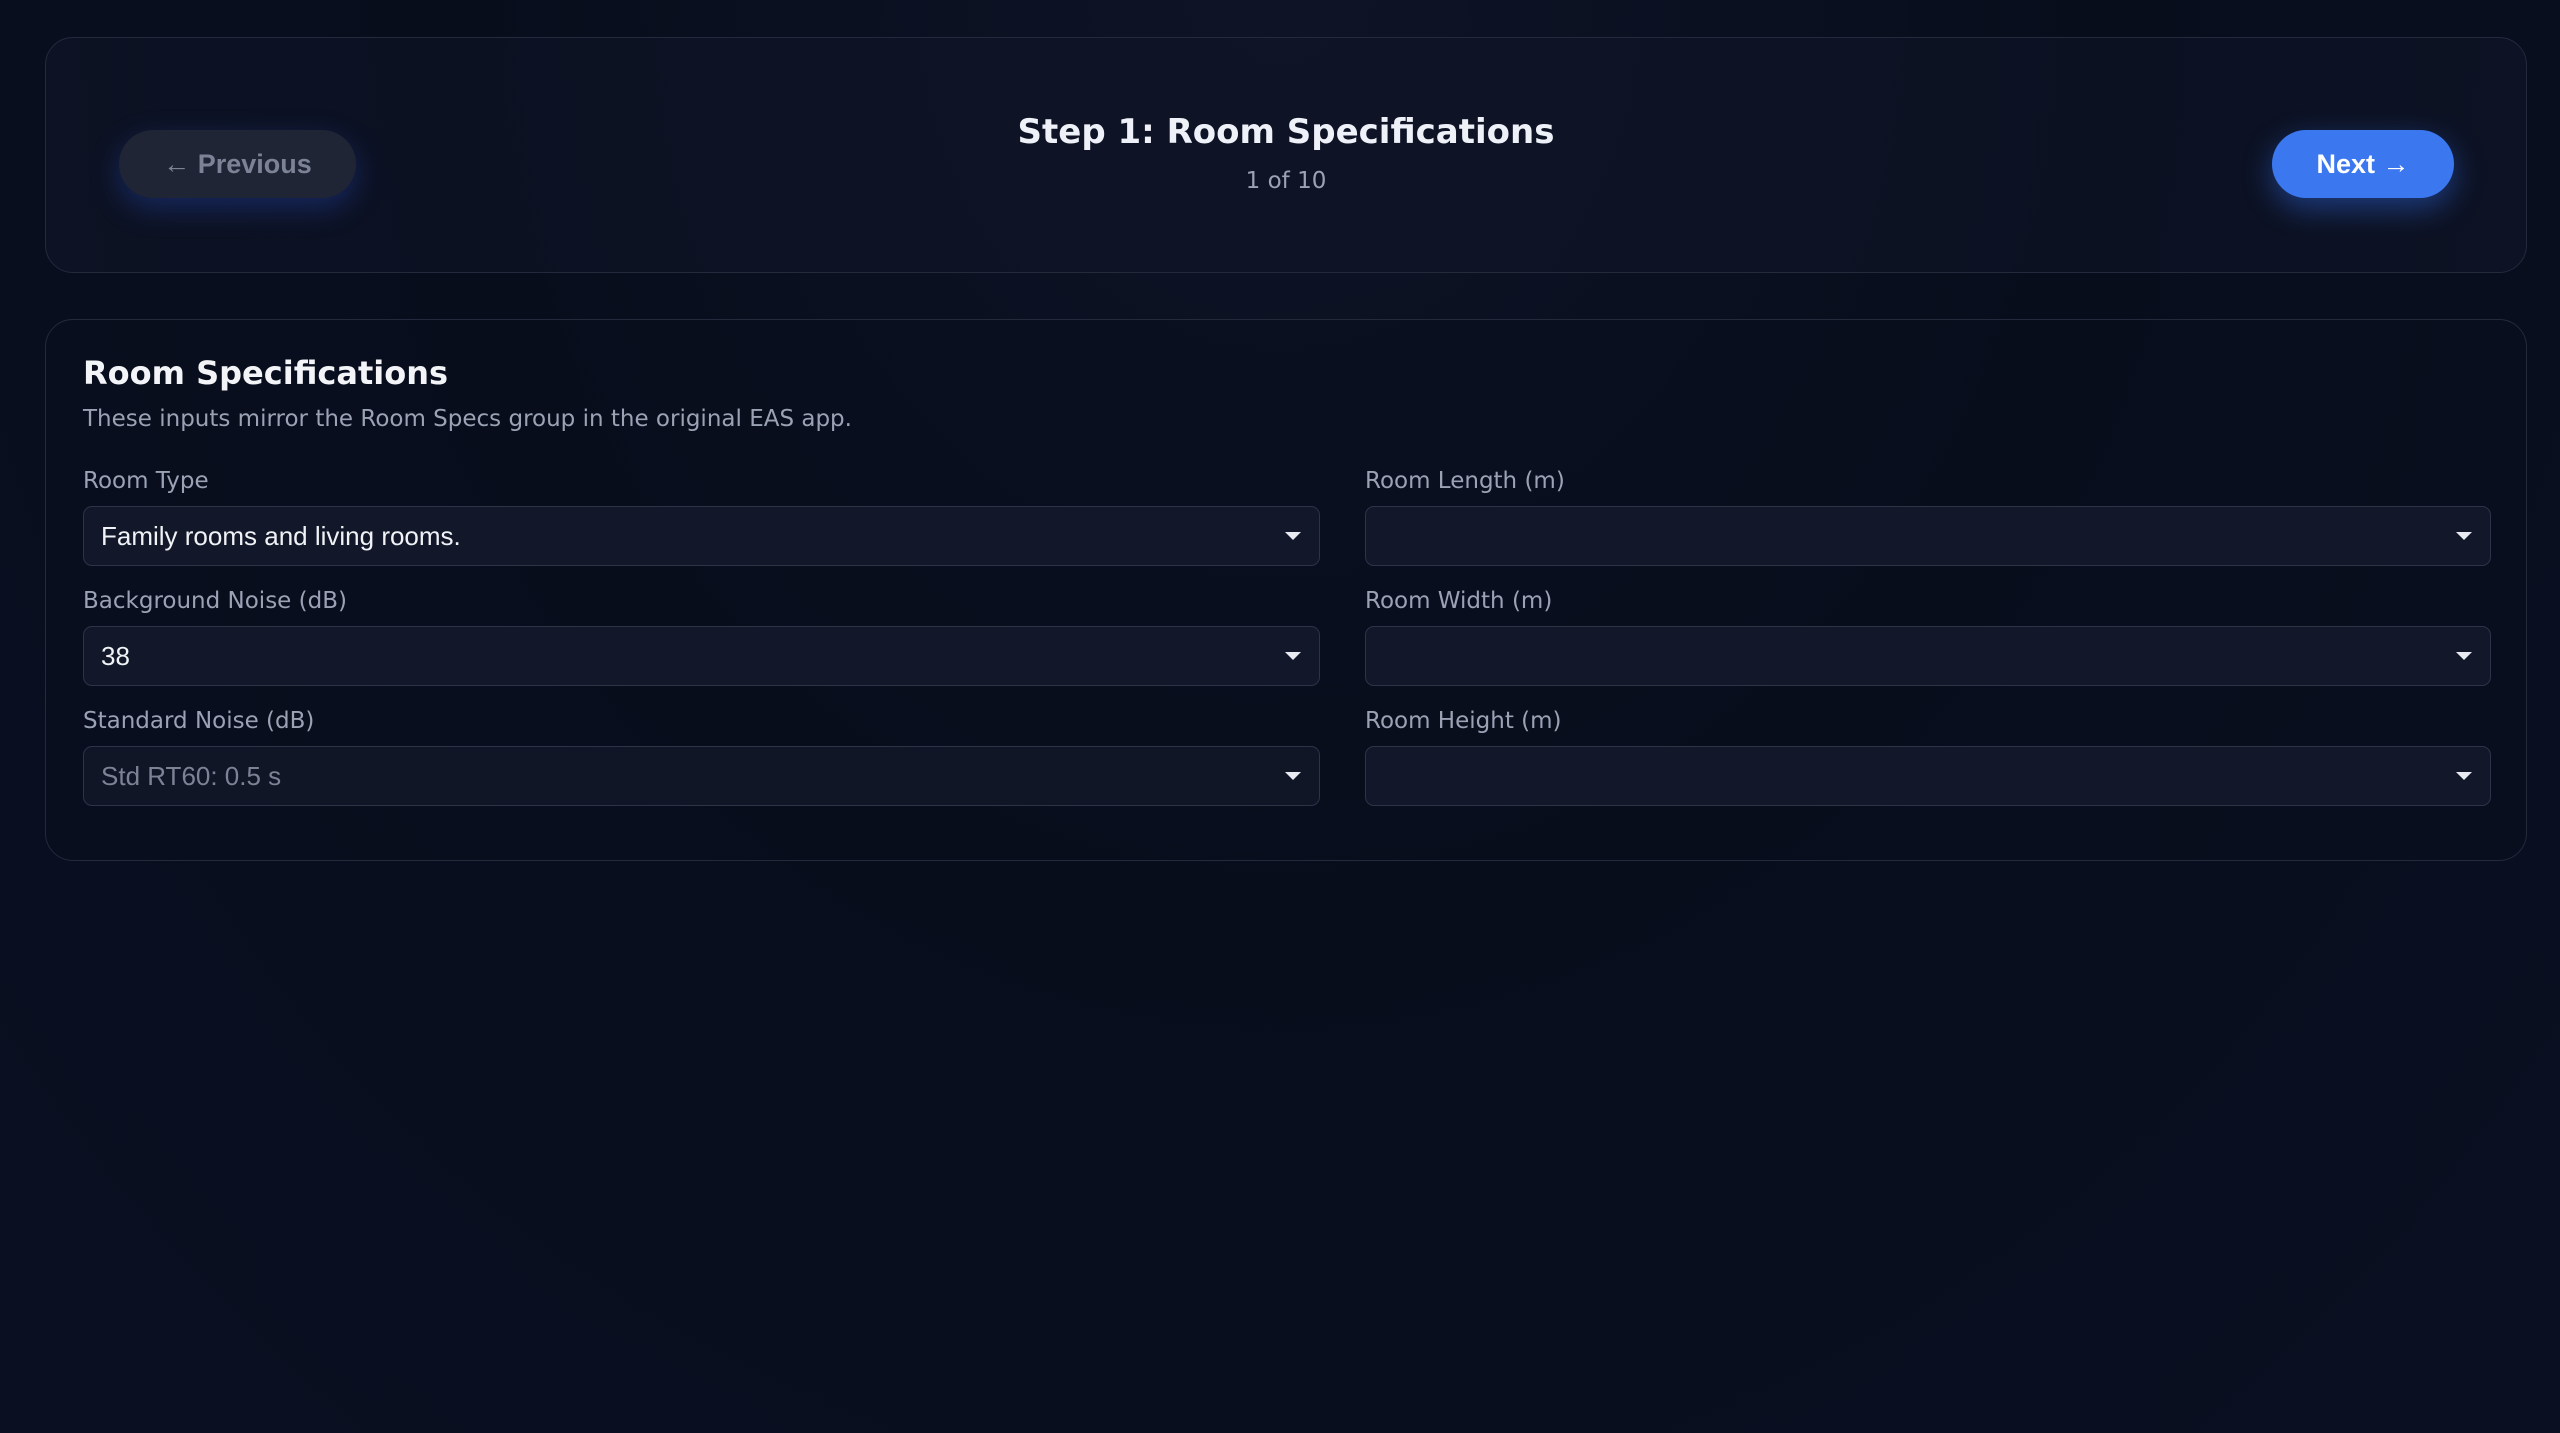  What do you see at coordinates (2363, 164) in the screenshot?
I see `next-button: Next →` at bounding box center [2363, 164].